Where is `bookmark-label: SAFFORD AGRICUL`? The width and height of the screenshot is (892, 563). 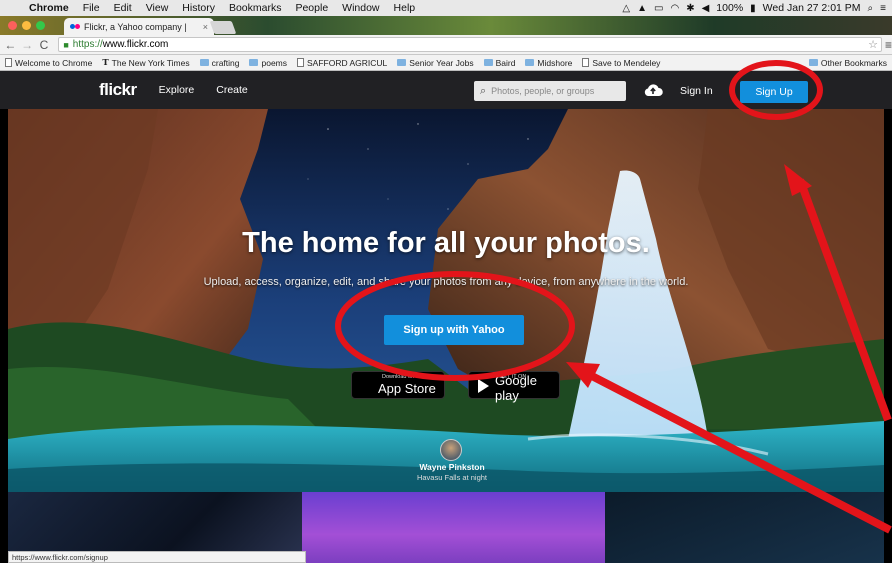
bookmark-label: SAFFORD AGRICUL is located at coordinates (347, 62).